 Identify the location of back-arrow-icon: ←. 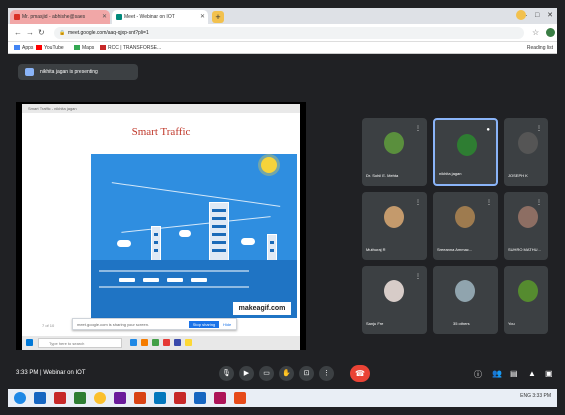
(18, 32).